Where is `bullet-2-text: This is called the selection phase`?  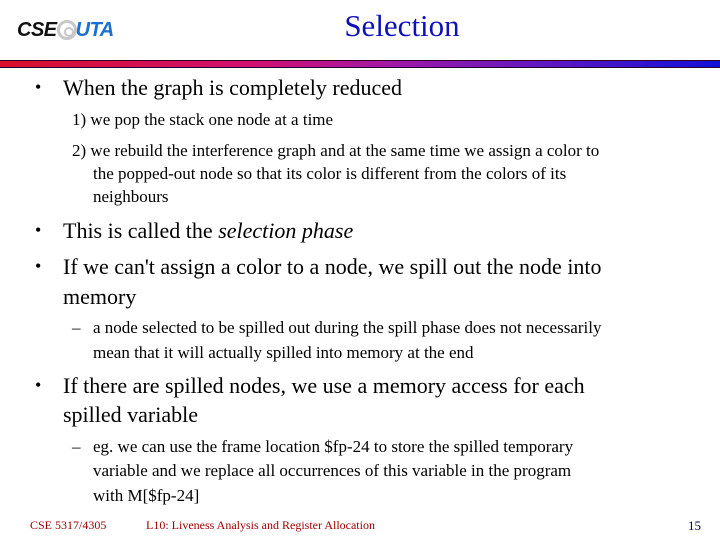 bullet-2-text: This is called the selection phase is located at coordinates (208, 230).